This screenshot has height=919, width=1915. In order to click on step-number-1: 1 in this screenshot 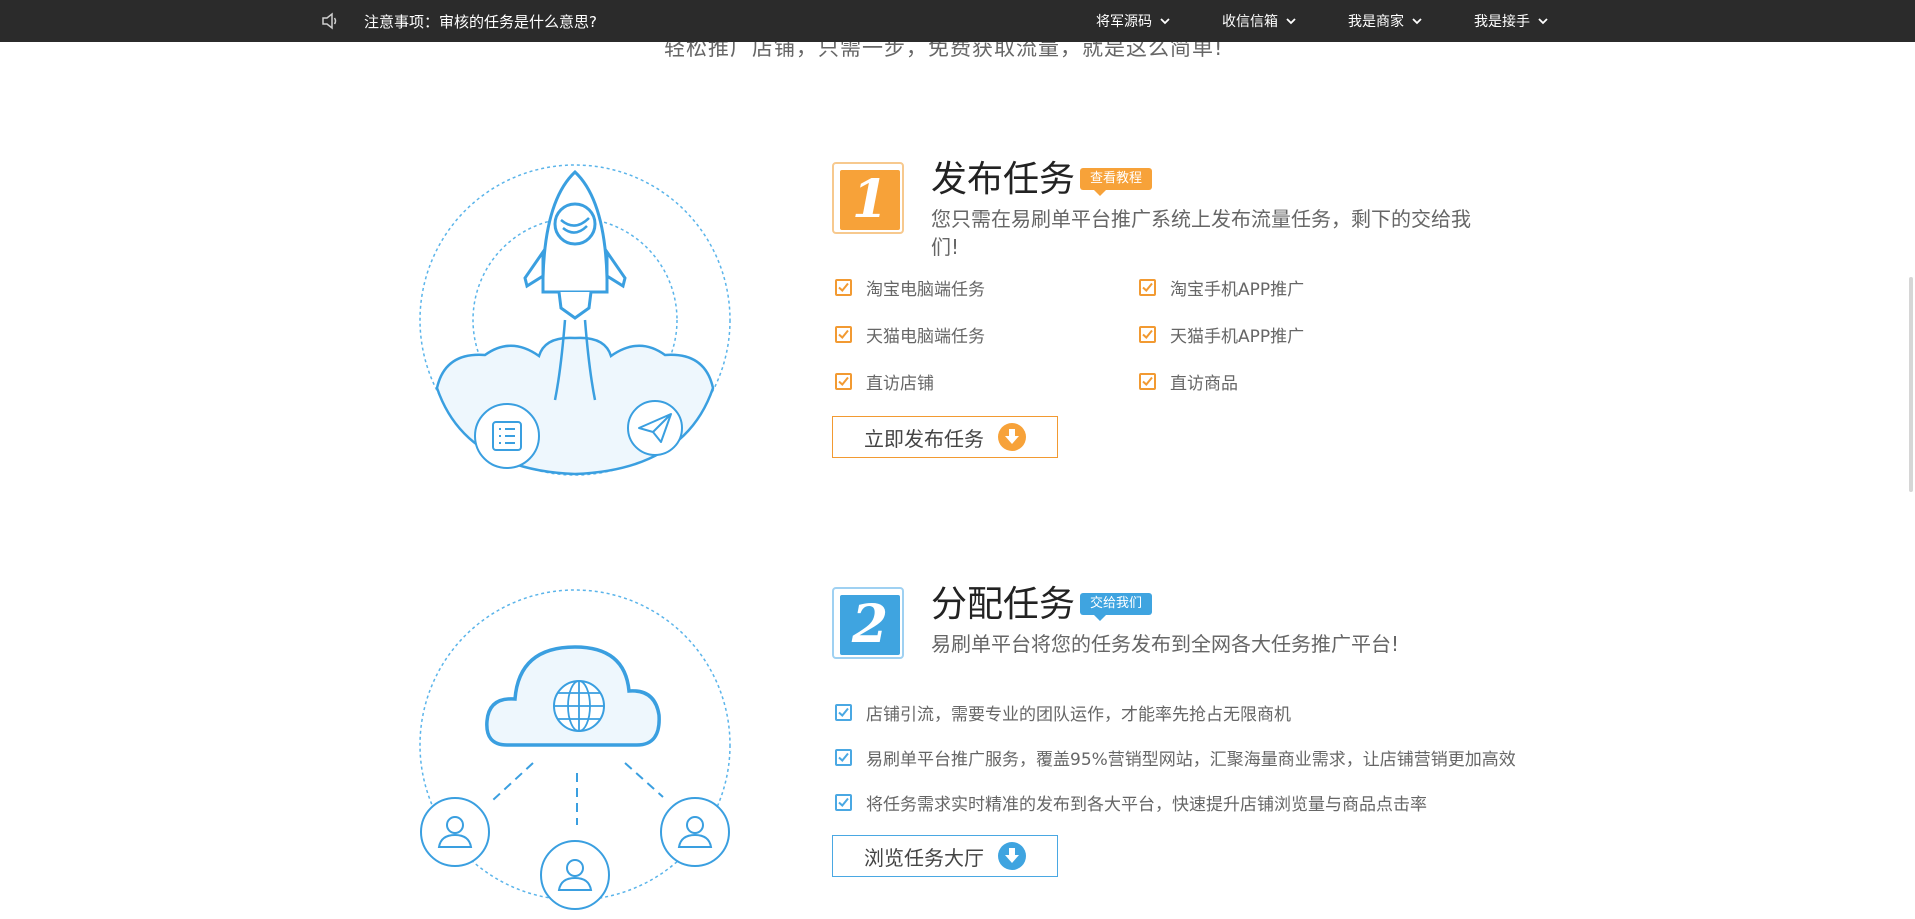, I will do `click(868, 198)`.